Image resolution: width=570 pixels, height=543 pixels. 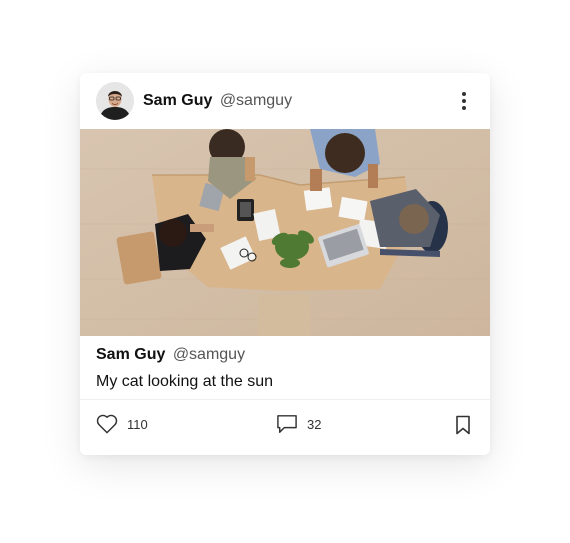 I want to click on author-name-row: Sam Guy @samguy, so click(x=217, y=101).